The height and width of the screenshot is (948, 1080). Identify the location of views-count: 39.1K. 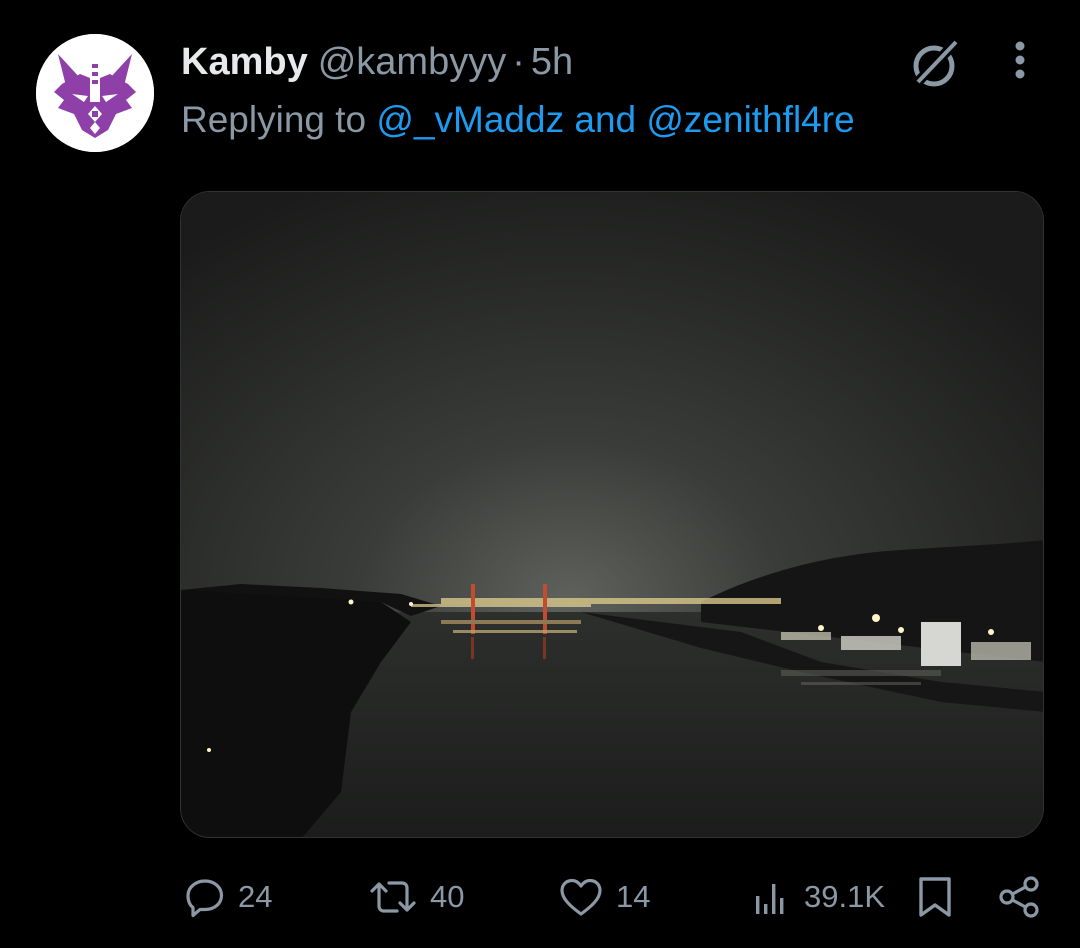
(845, 896).